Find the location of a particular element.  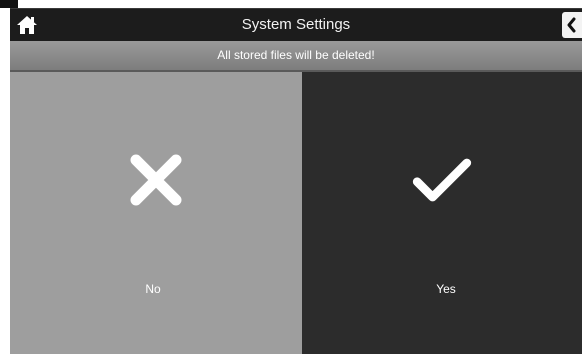

back-button is located at coordinates (572, 25).